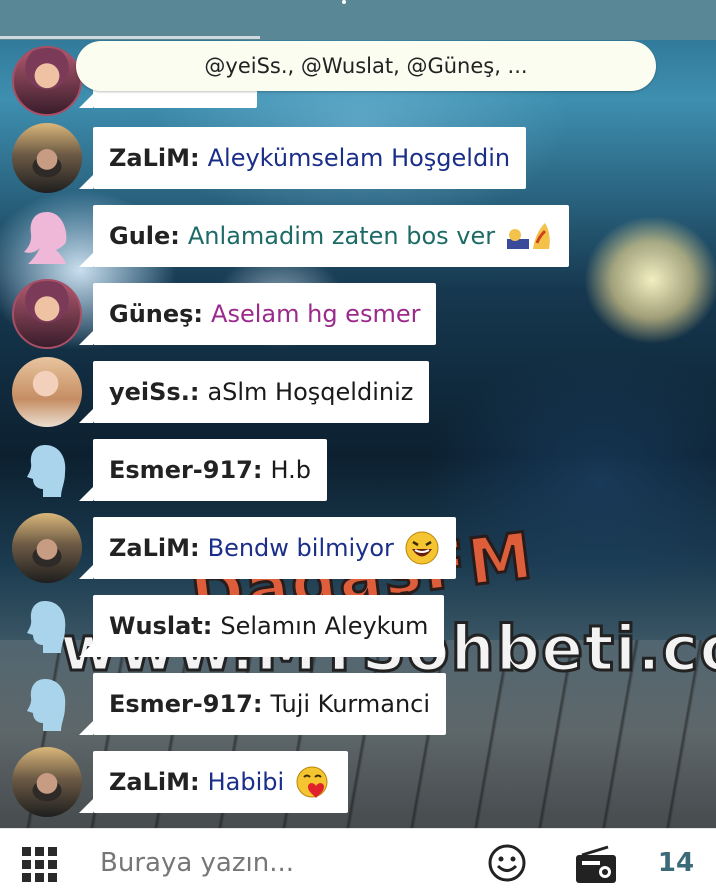  I want to click on chat-message: Gule: Anlamadim zaten bos ver, so click(358, 237).